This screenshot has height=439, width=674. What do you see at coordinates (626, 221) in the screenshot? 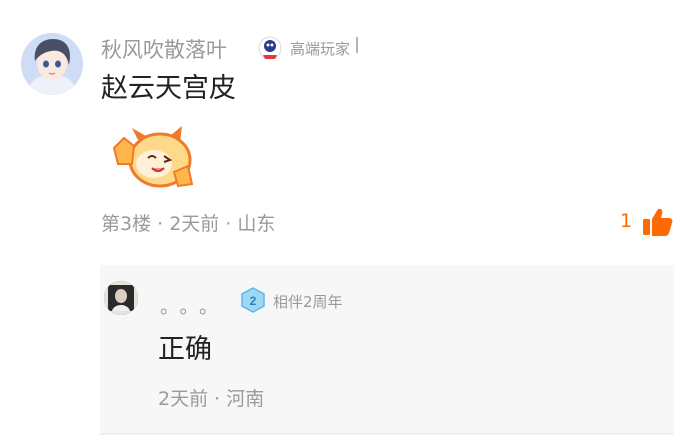
I see `like-count: 1` at bounding box center [626, 221].